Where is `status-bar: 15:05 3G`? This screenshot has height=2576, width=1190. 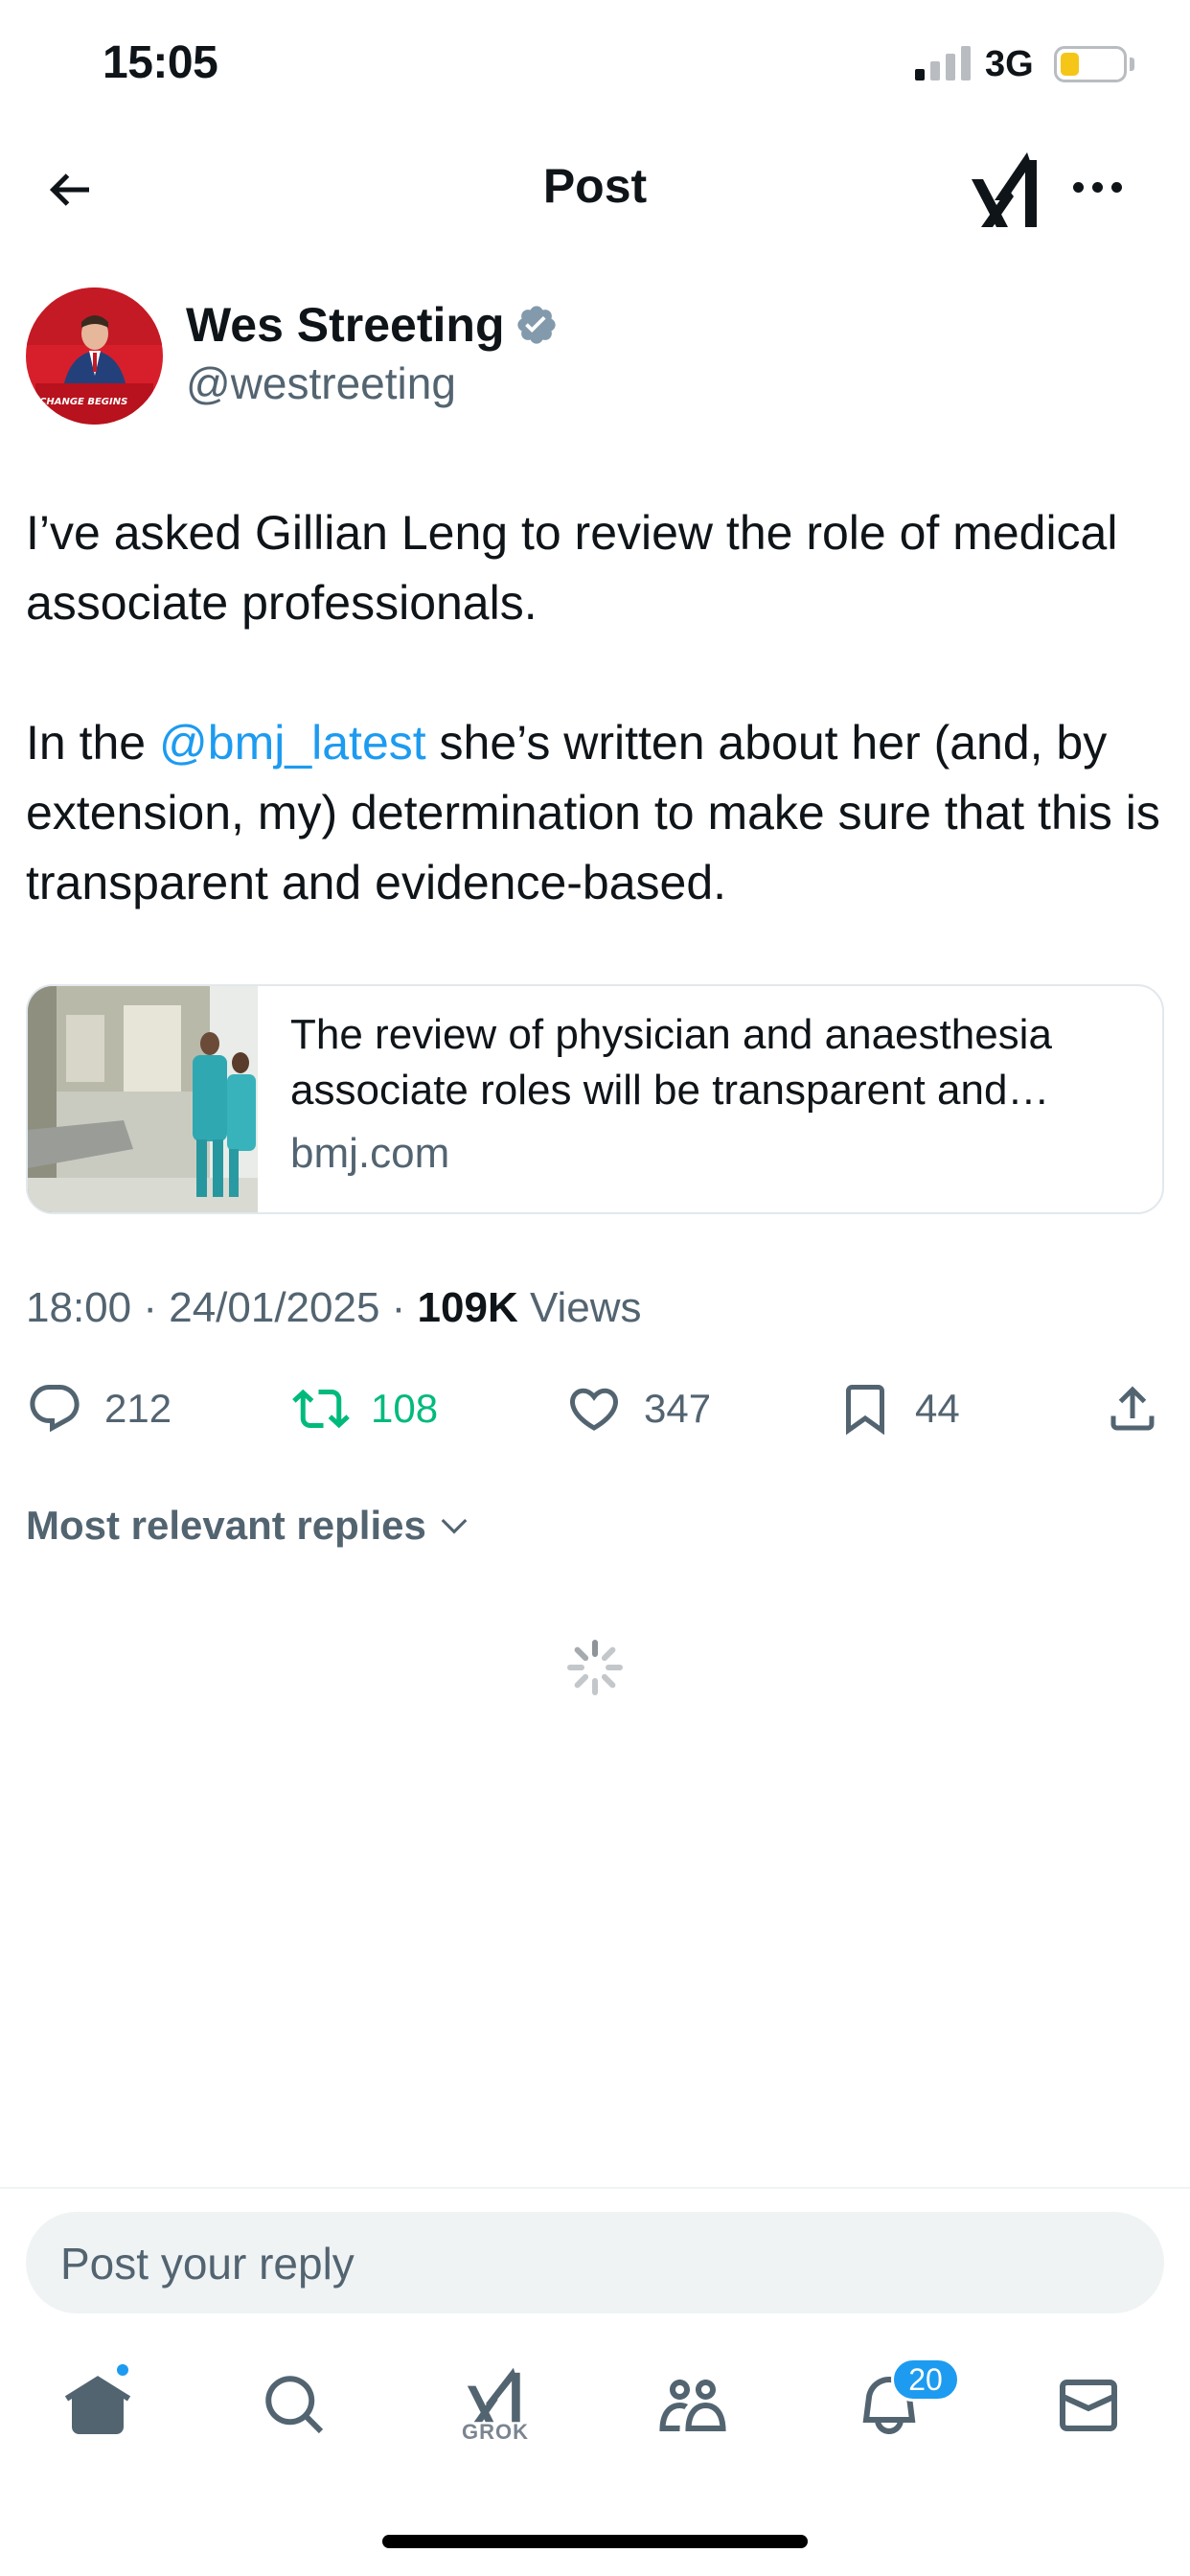 status-bar: 15:05 3G is located at coordinates (595, 64).